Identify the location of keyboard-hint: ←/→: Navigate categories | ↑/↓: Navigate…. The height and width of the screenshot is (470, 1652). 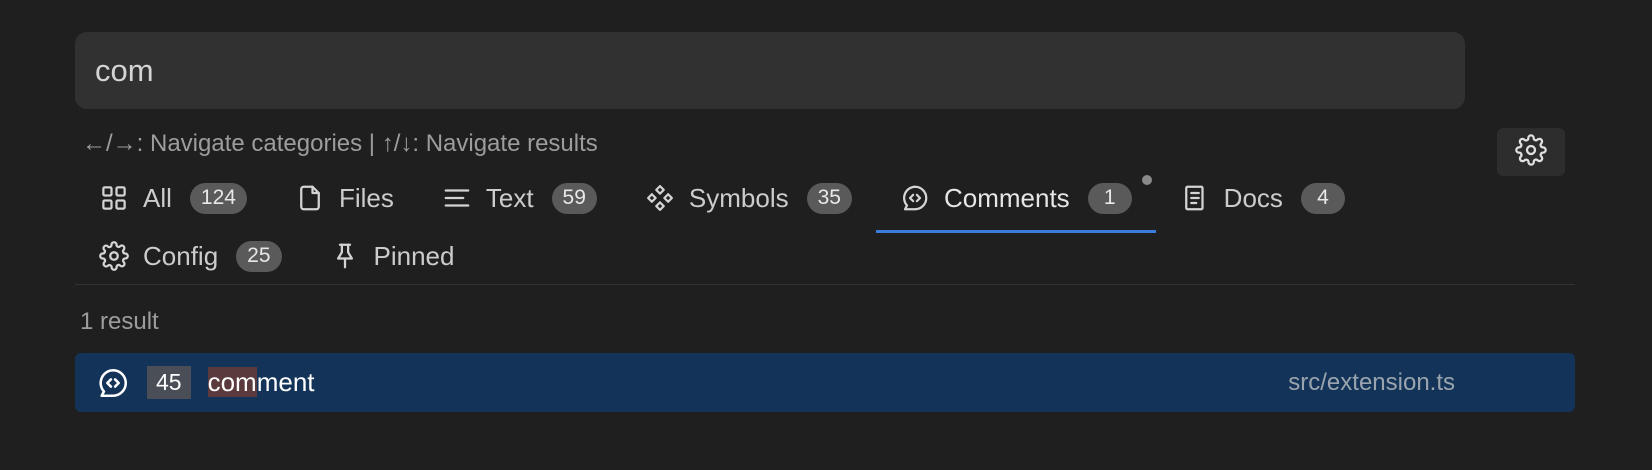
(340, 143).